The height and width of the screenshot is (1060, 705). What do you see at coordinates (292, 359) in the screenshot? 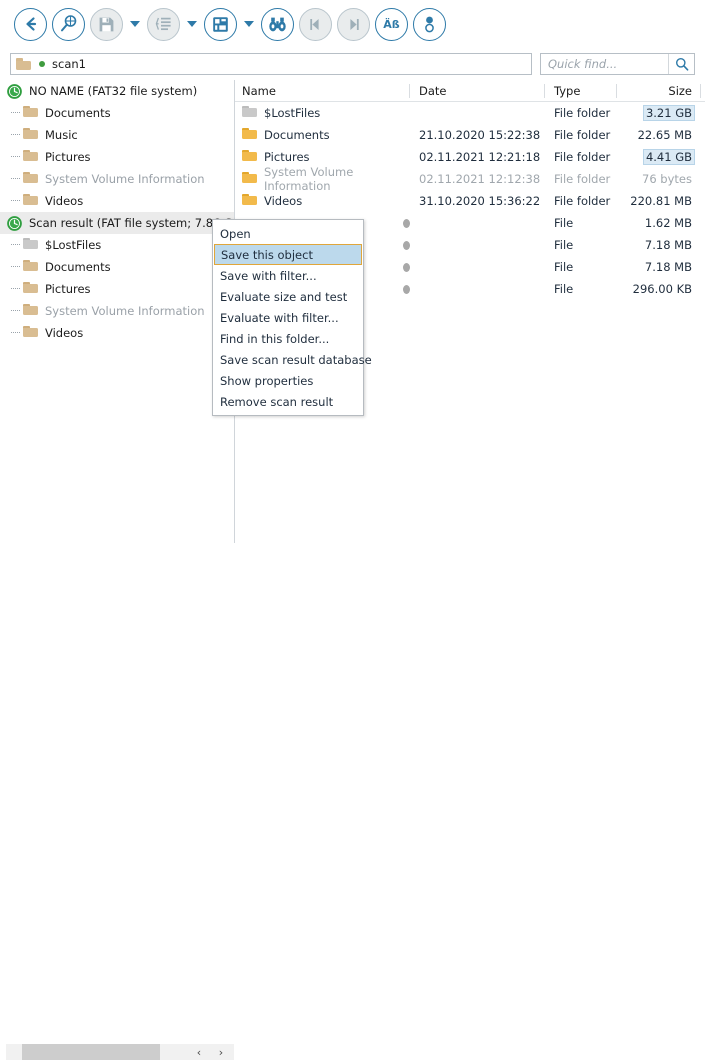
I see `context-menu-item: Save scan result database` at bounding box center [292, 359].